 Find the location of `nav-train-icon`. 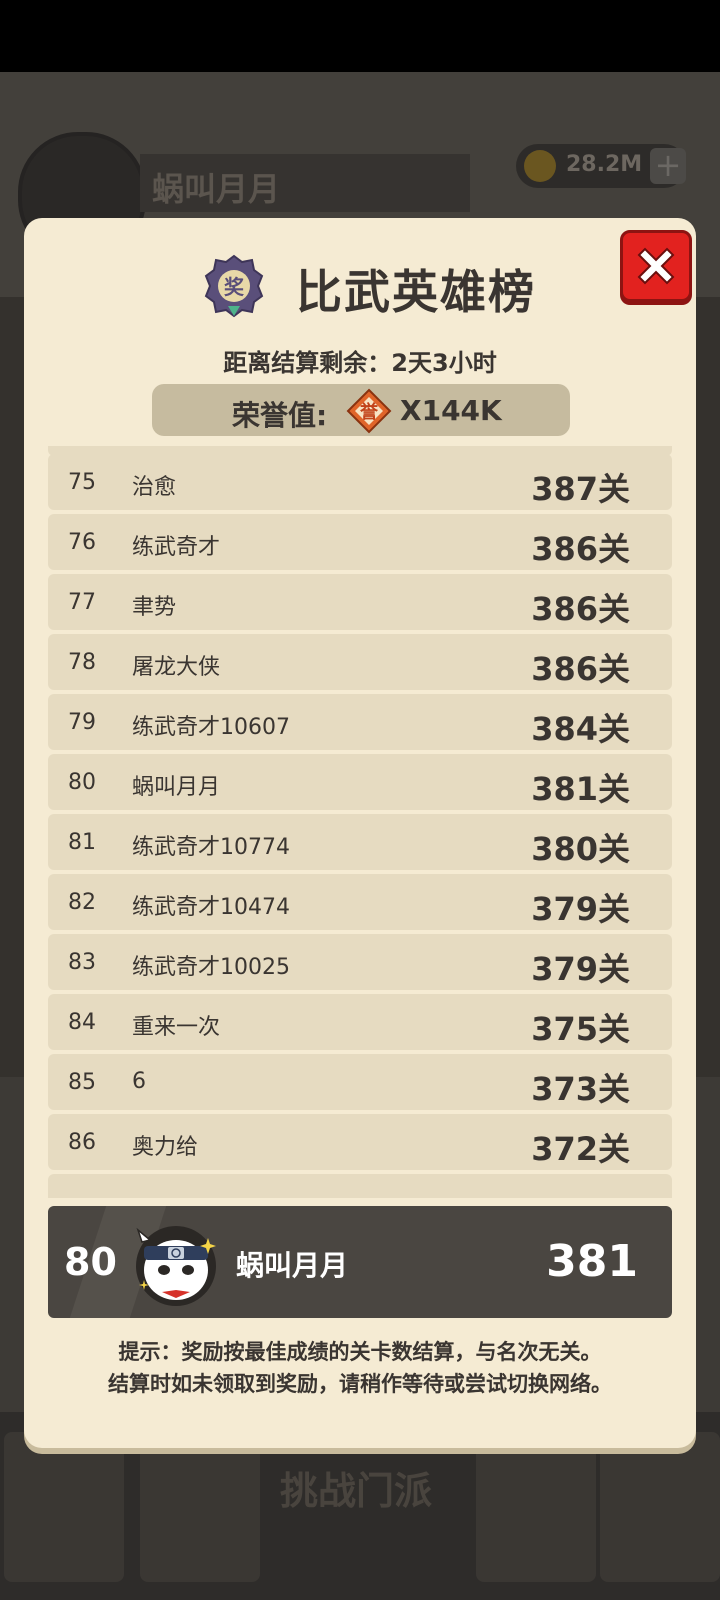

nav-train-icon is located at coordinates (200, 1507).